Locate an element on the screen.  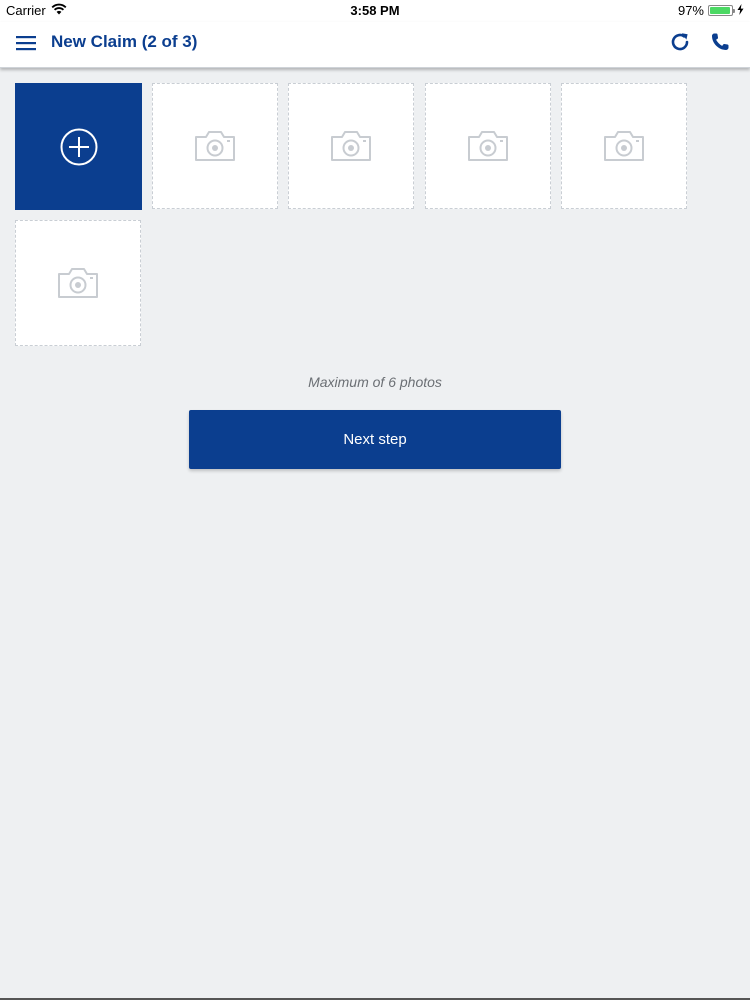
plus-circle-icon is located at coordinates (78, 146).